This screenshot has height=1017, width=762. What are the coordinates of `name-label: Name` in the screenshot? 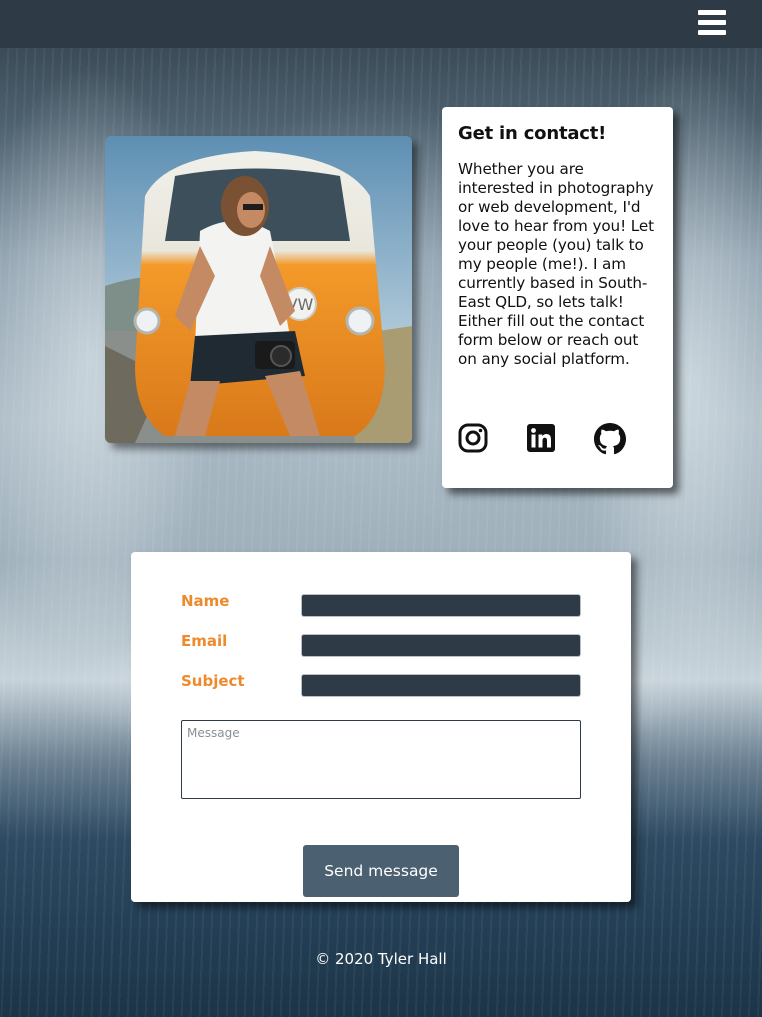 It's located at (205, 601).